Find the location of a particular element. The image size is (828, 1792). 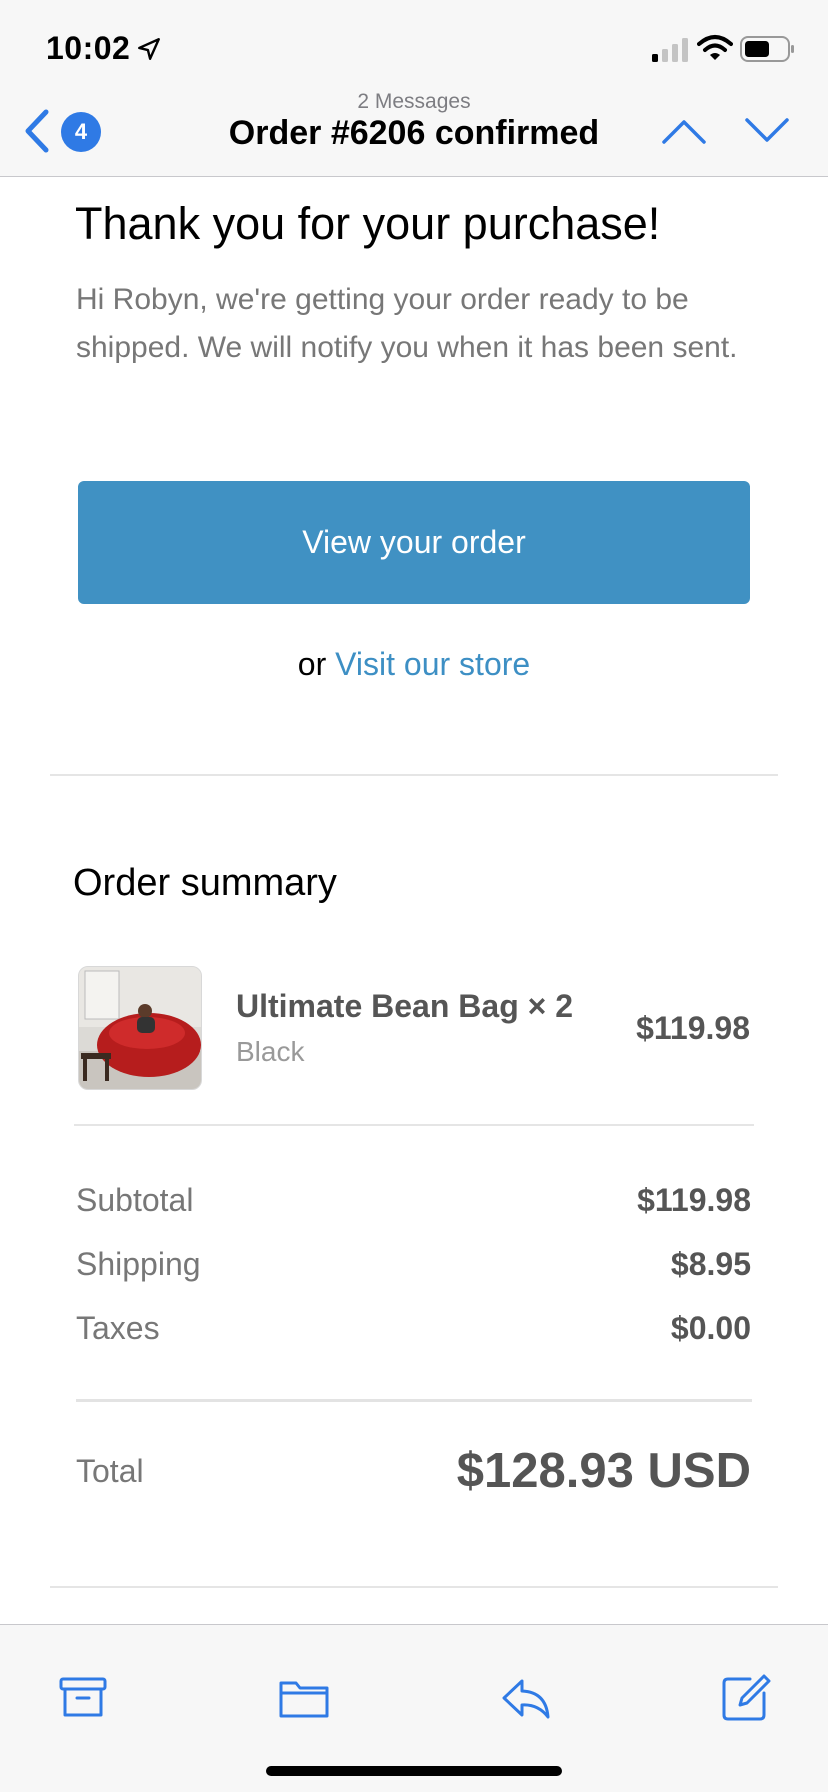

item-variant: Black is located at coordinates (270, 1051).